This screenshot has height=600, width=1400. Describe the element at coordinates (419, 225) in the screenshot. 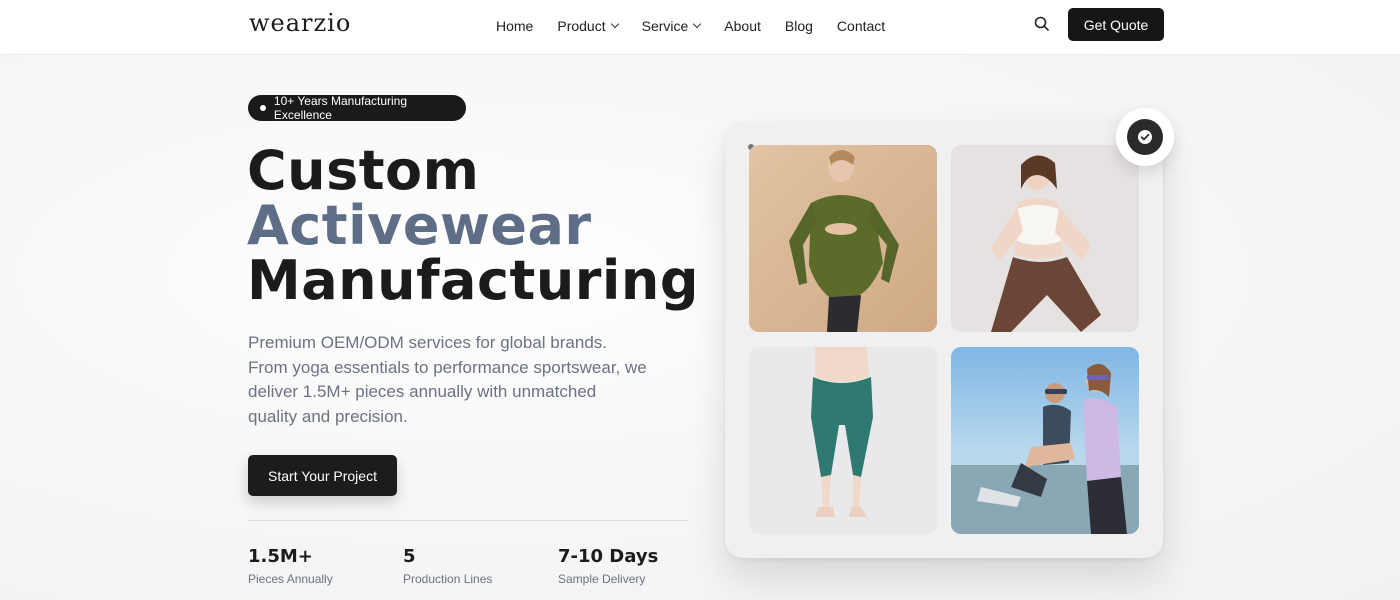

I see `headline-line-2: Activewear` at that location.